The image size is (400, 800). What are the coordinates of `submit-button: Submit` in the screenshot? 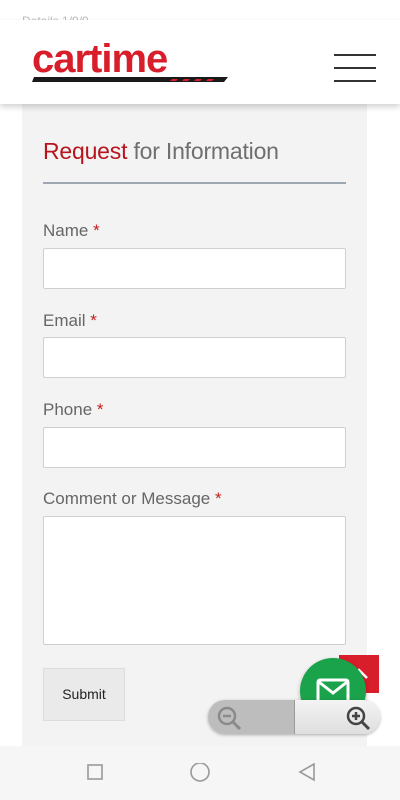 It's located at (84, 694).